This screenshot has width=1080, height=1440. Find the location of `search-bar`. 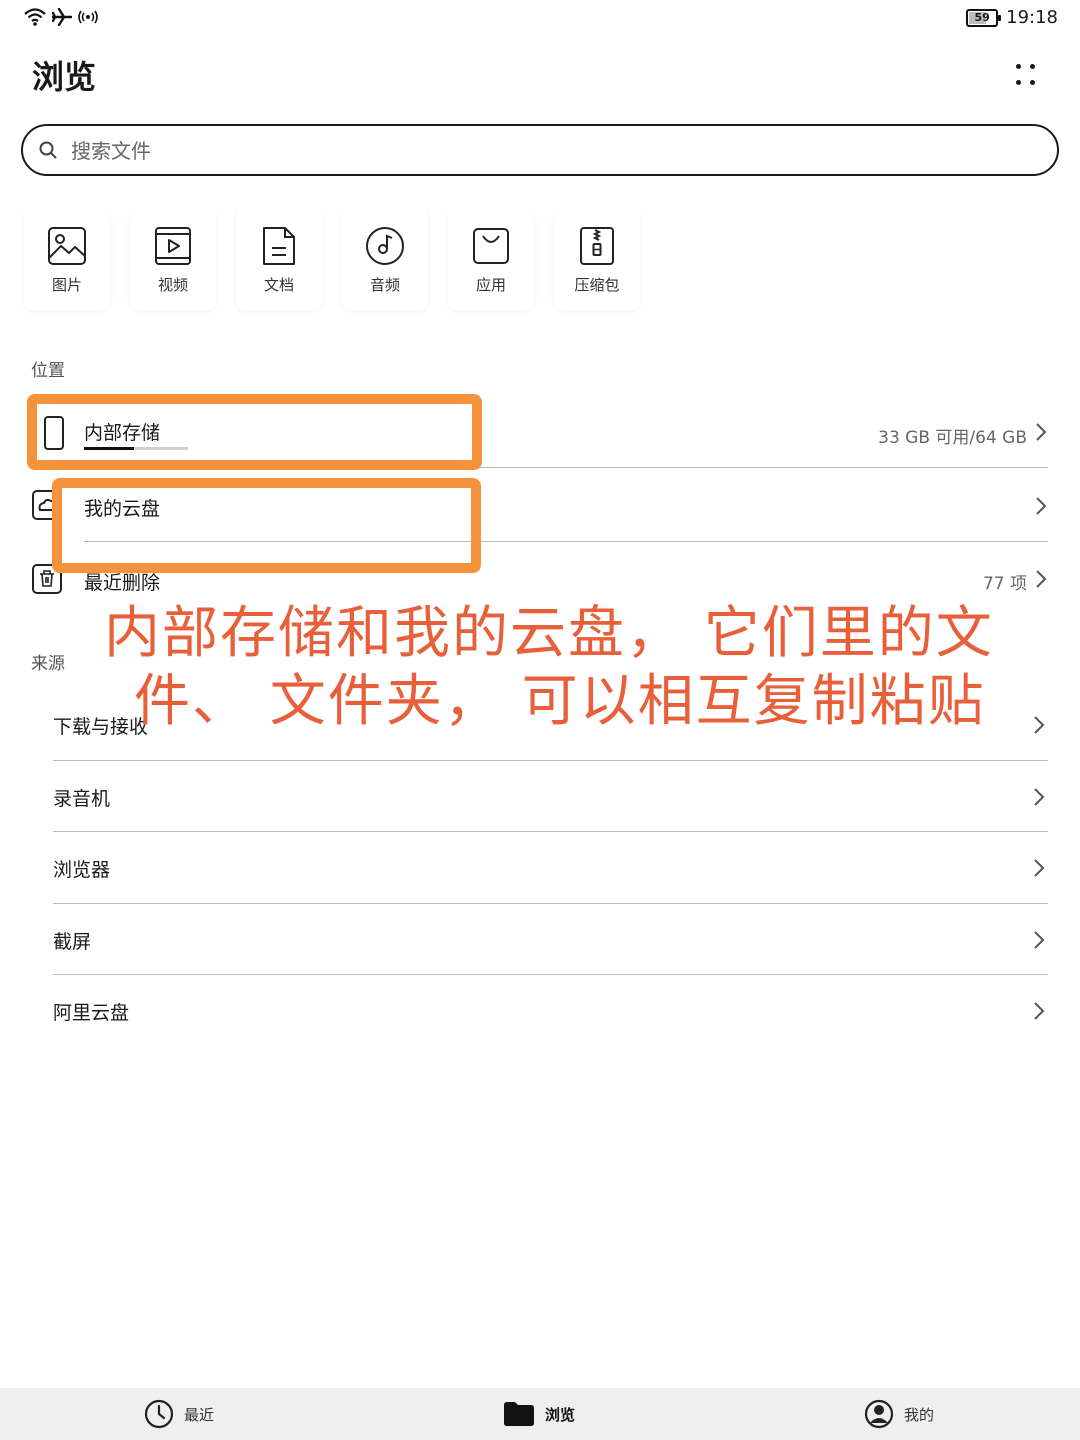

search-bar is located at coordinates (540, 150).